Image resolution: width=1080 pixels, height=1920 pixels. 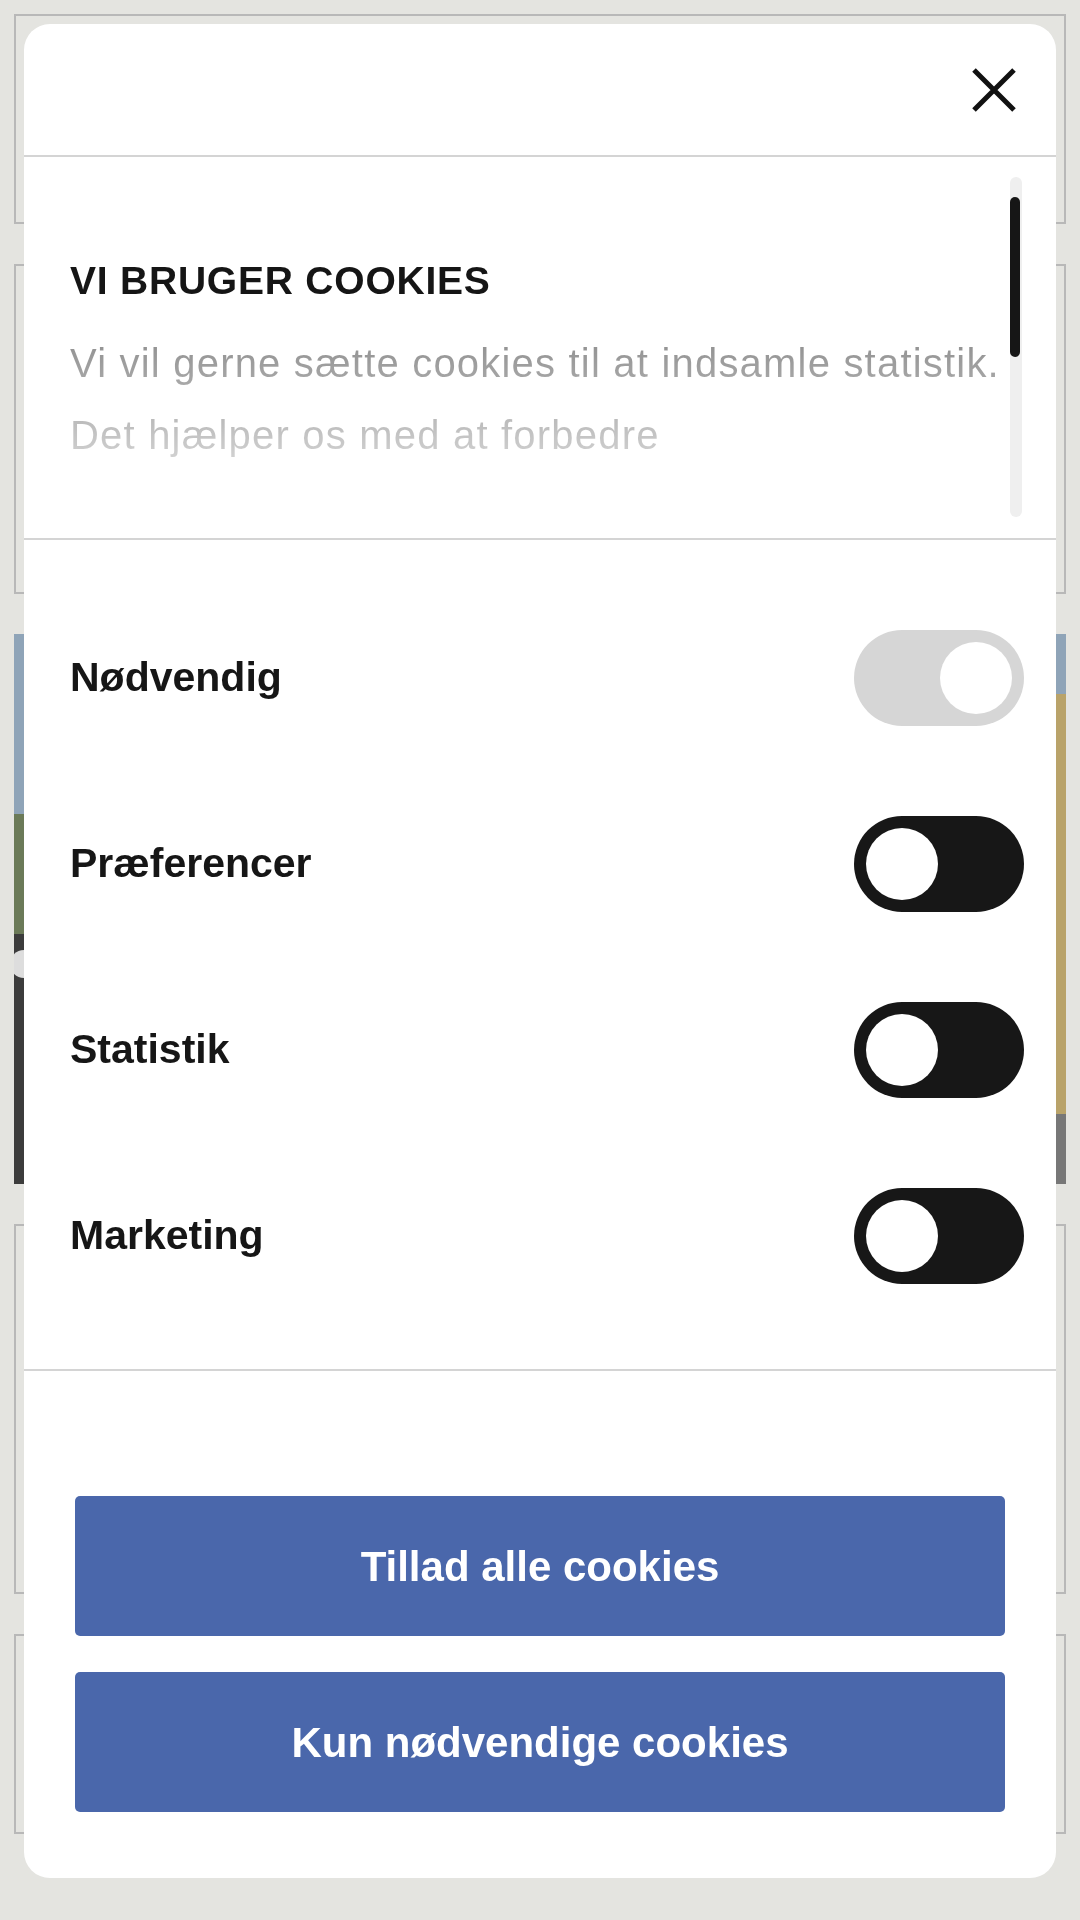 What do you see at coordinates (1016, 347) in the screenshot?
I see `scrollbar` at bounding box center [1016, 347].